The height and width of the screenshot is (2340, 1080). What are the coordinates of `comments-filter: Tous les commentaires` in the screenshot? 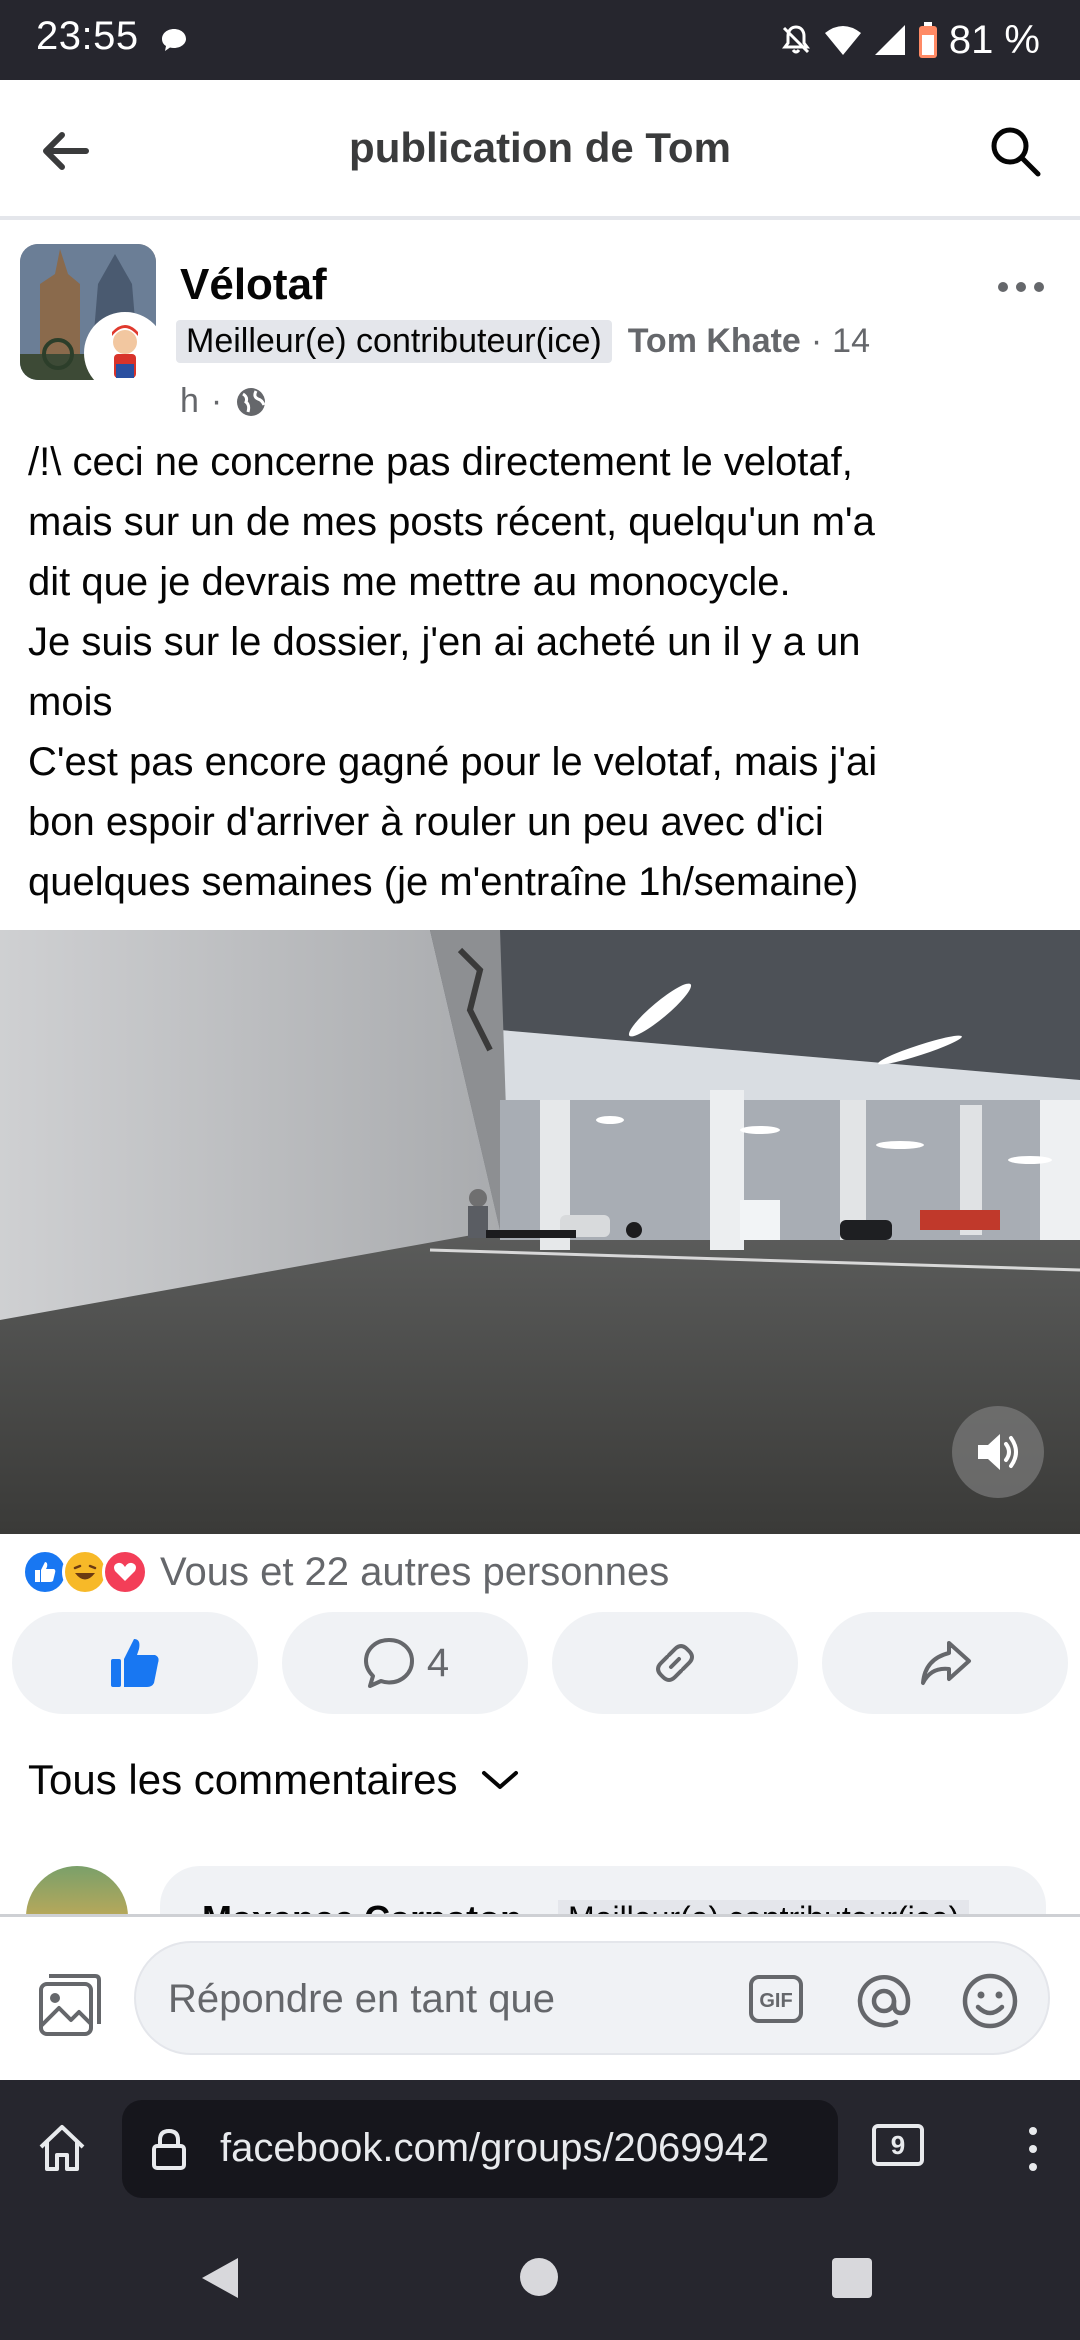 It's located at (274, 1780).